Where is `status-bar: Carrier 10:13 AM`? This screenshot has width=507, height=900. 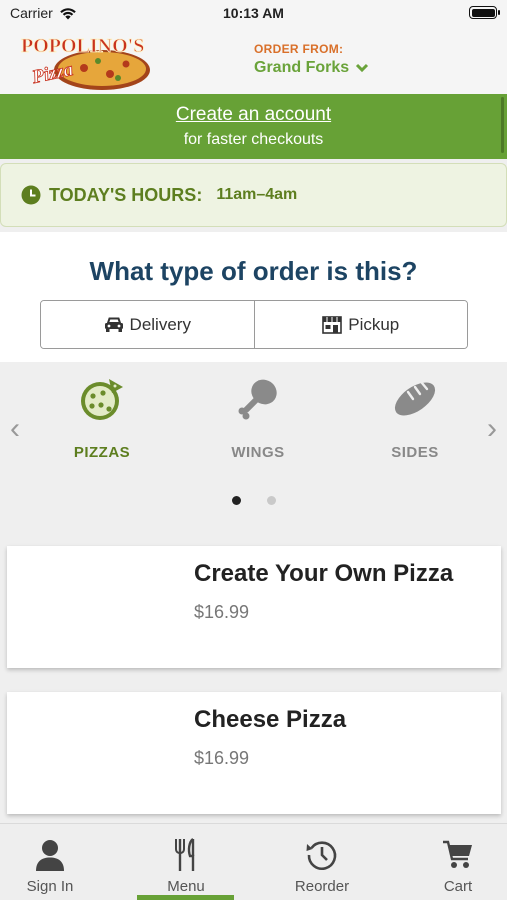 status-bar: Carrier 10:13 AM is located at coordinates (253, 13).